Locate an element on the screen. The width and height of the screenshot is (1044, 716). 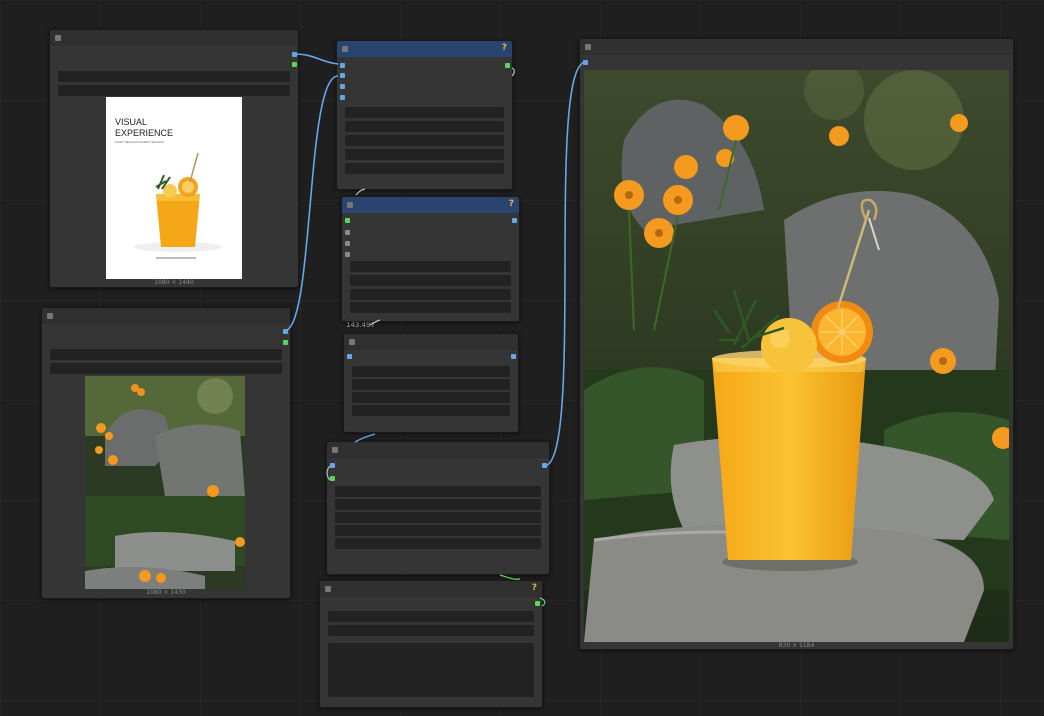
poster-tagline: LIGHT DELIGHTS EVERY SEASON is located at coordinates (139, 142).